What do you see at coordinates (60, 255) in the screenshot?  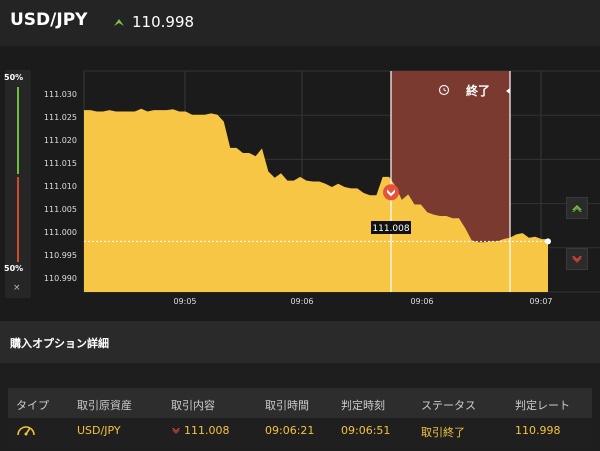 I see `y-tick-label: 110.995` at bounding box center [60, 255].